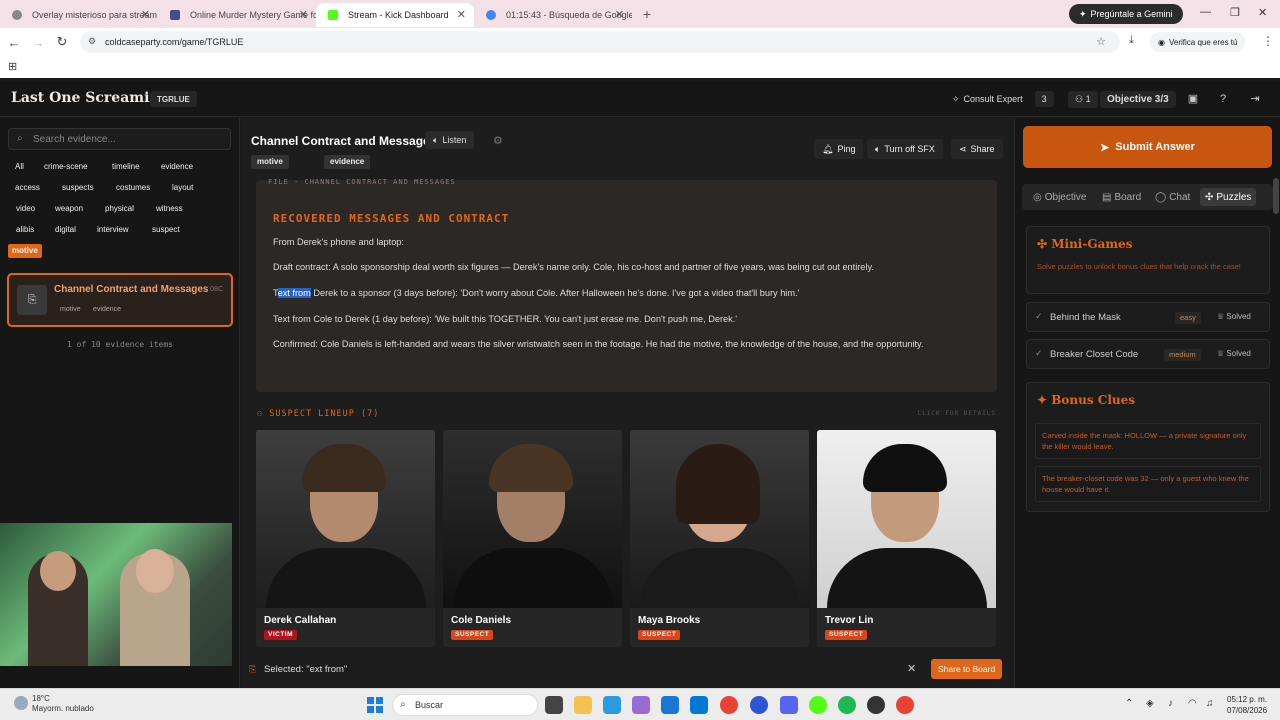  What do you see at coordinates (166, 230) in the screenshot?
I see `tag-filter: suspect` at bounding box center [166, 230].